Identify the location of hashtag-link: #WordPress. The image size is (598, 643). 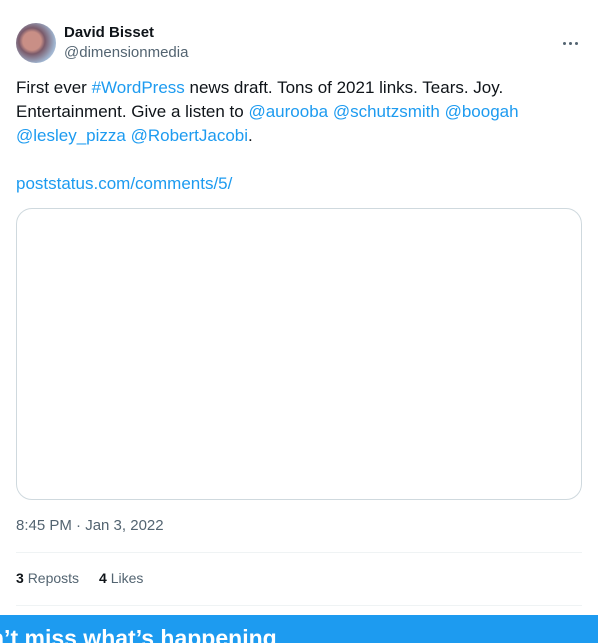
(138, 87).